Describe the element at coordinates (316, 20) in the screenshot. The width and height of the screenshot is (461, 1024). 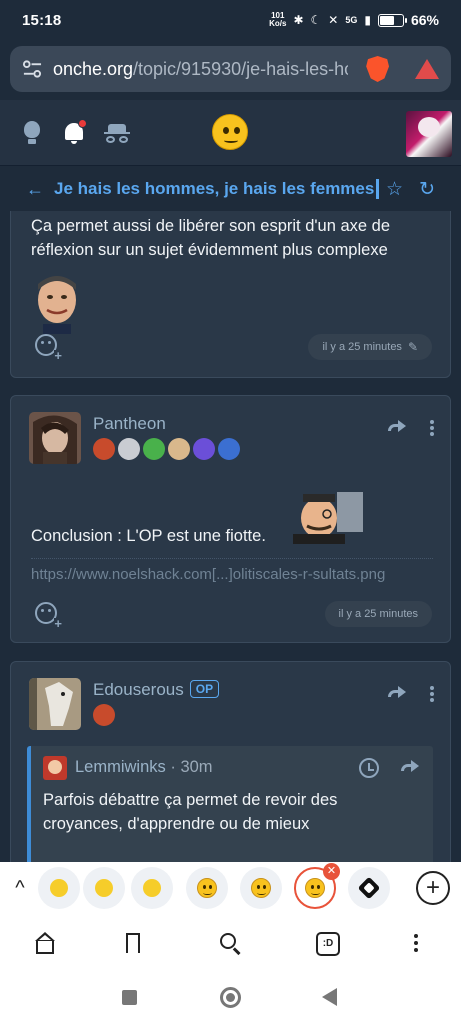
I see `moon-icon: ☾` at that location.